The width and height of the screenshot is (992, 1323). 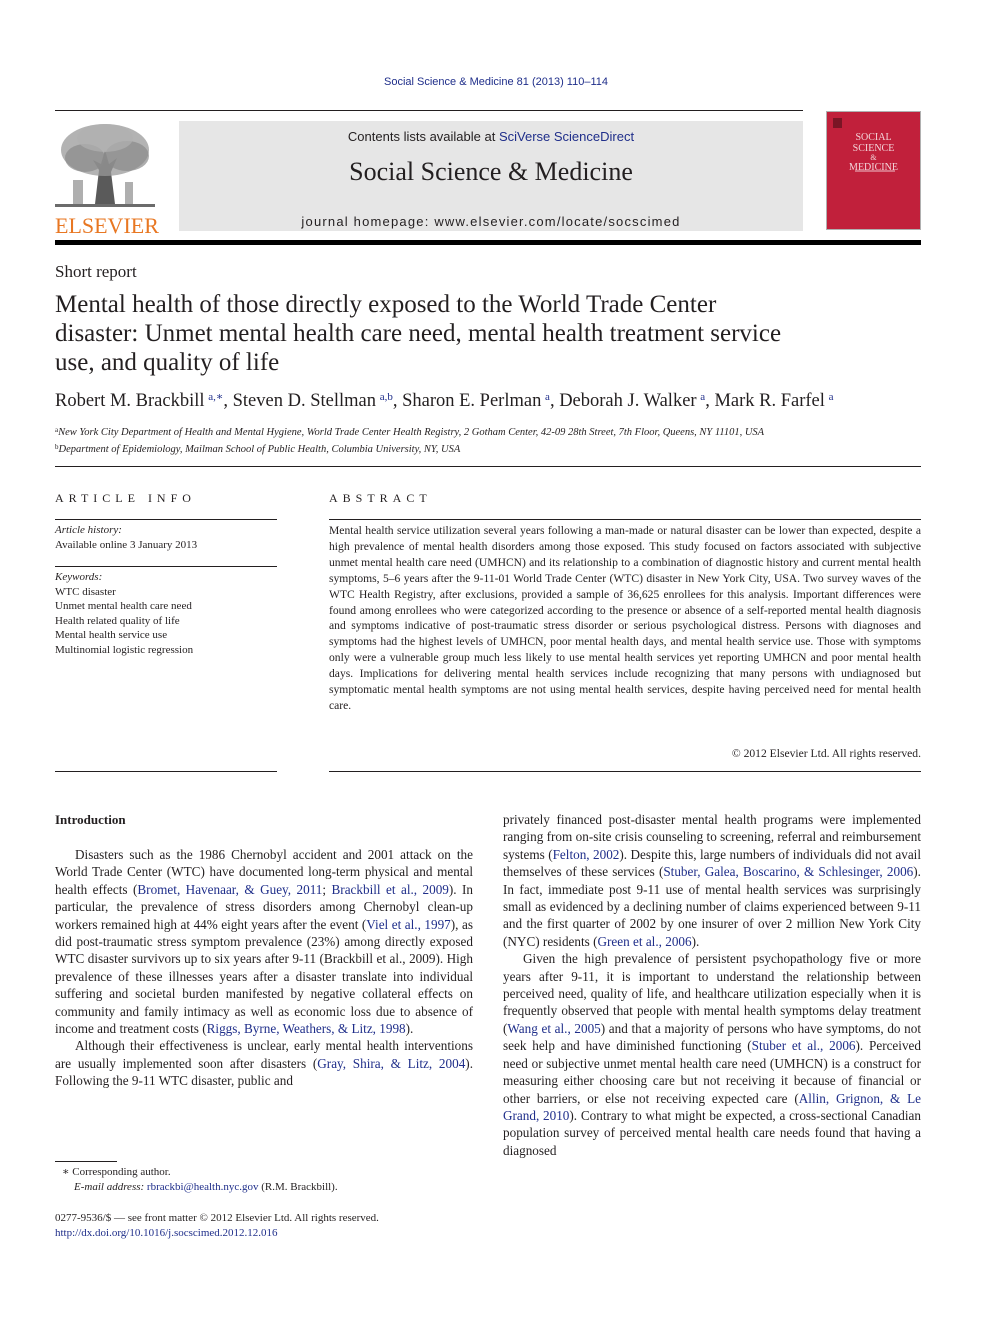 What do you see at coordinates (380, 498) in the screenshot?
I see `abstract-heading: ABSTRACT` at bounding box center [380, 498].